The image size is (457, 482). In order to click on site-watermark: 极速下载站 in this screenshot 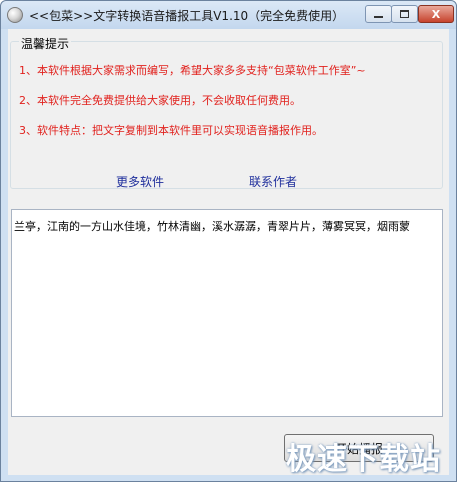, I will do `click(363, 459)`.